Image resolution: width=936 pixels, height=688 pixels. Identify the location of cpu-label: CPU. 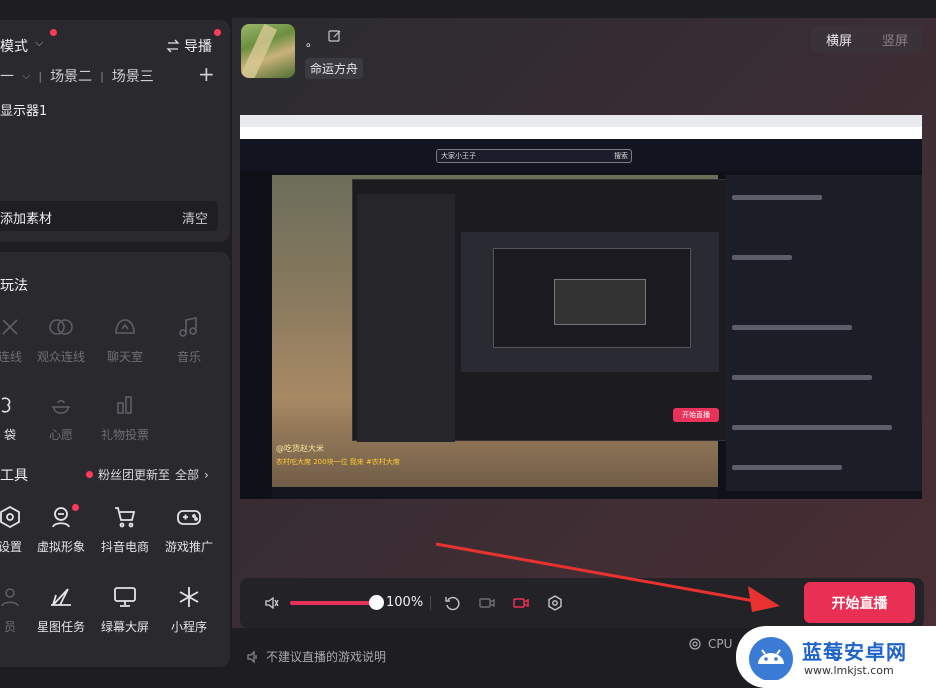
(720, 644).